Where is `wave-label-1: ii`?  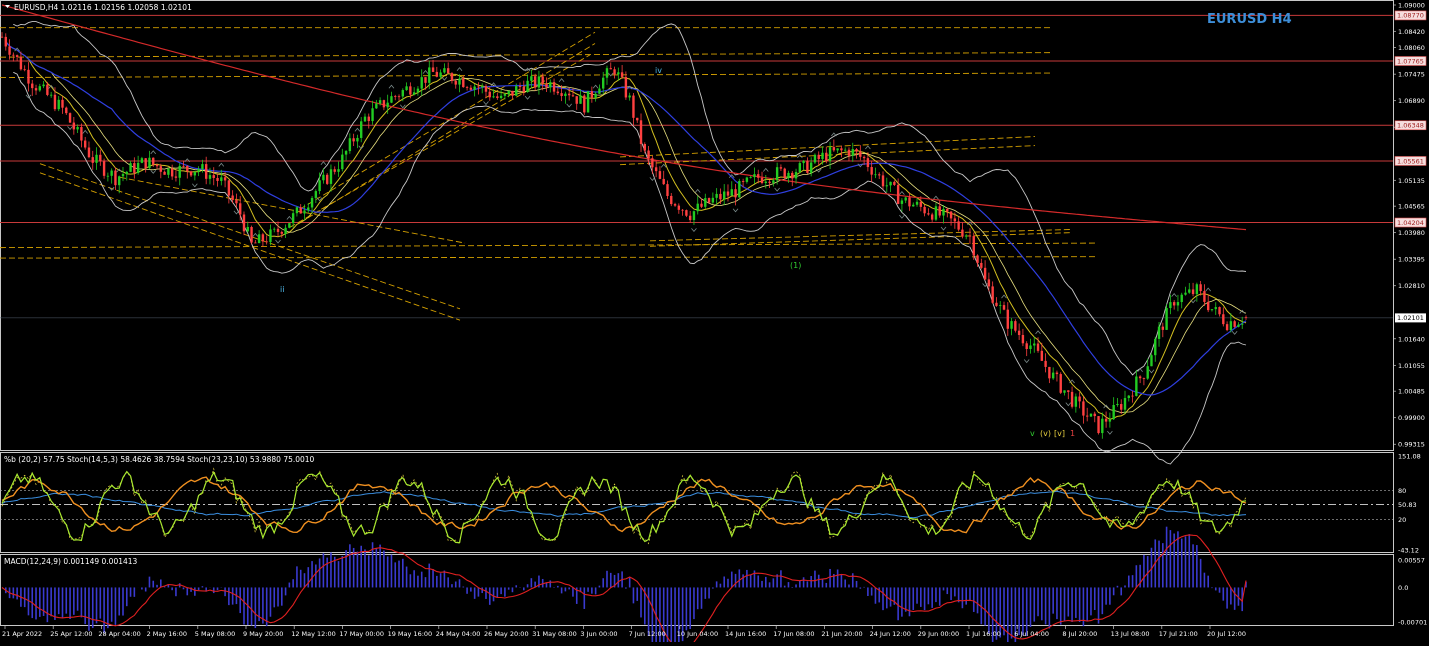
wave-label-1: ii is located at coordinates (282, 289).